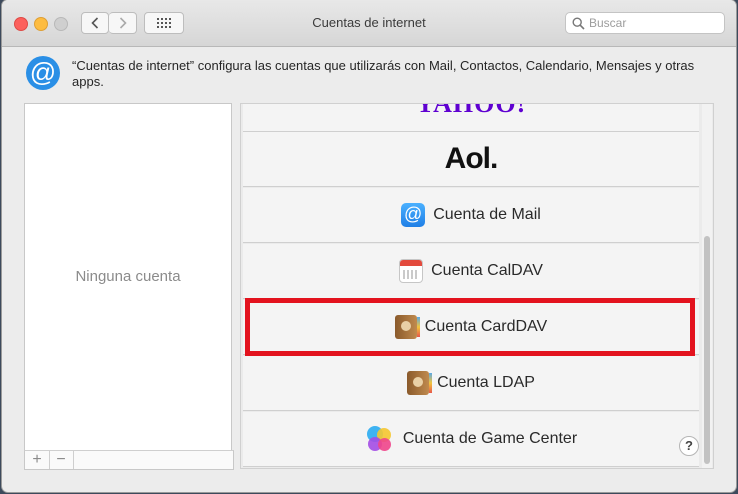 This screenshot has height=494, width=738. Describe the element at coordinates (369, 23) in the screenshot. I see `title-bar: Cuentas de internet` at that location.